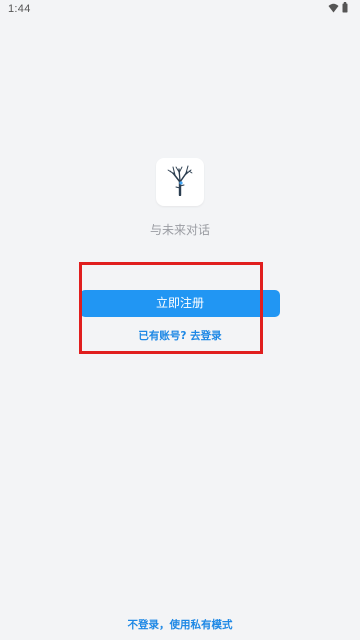  Describe the element at coordinates (180, 9) in the screenshot. I see `status-bar: 1:44` at that location.